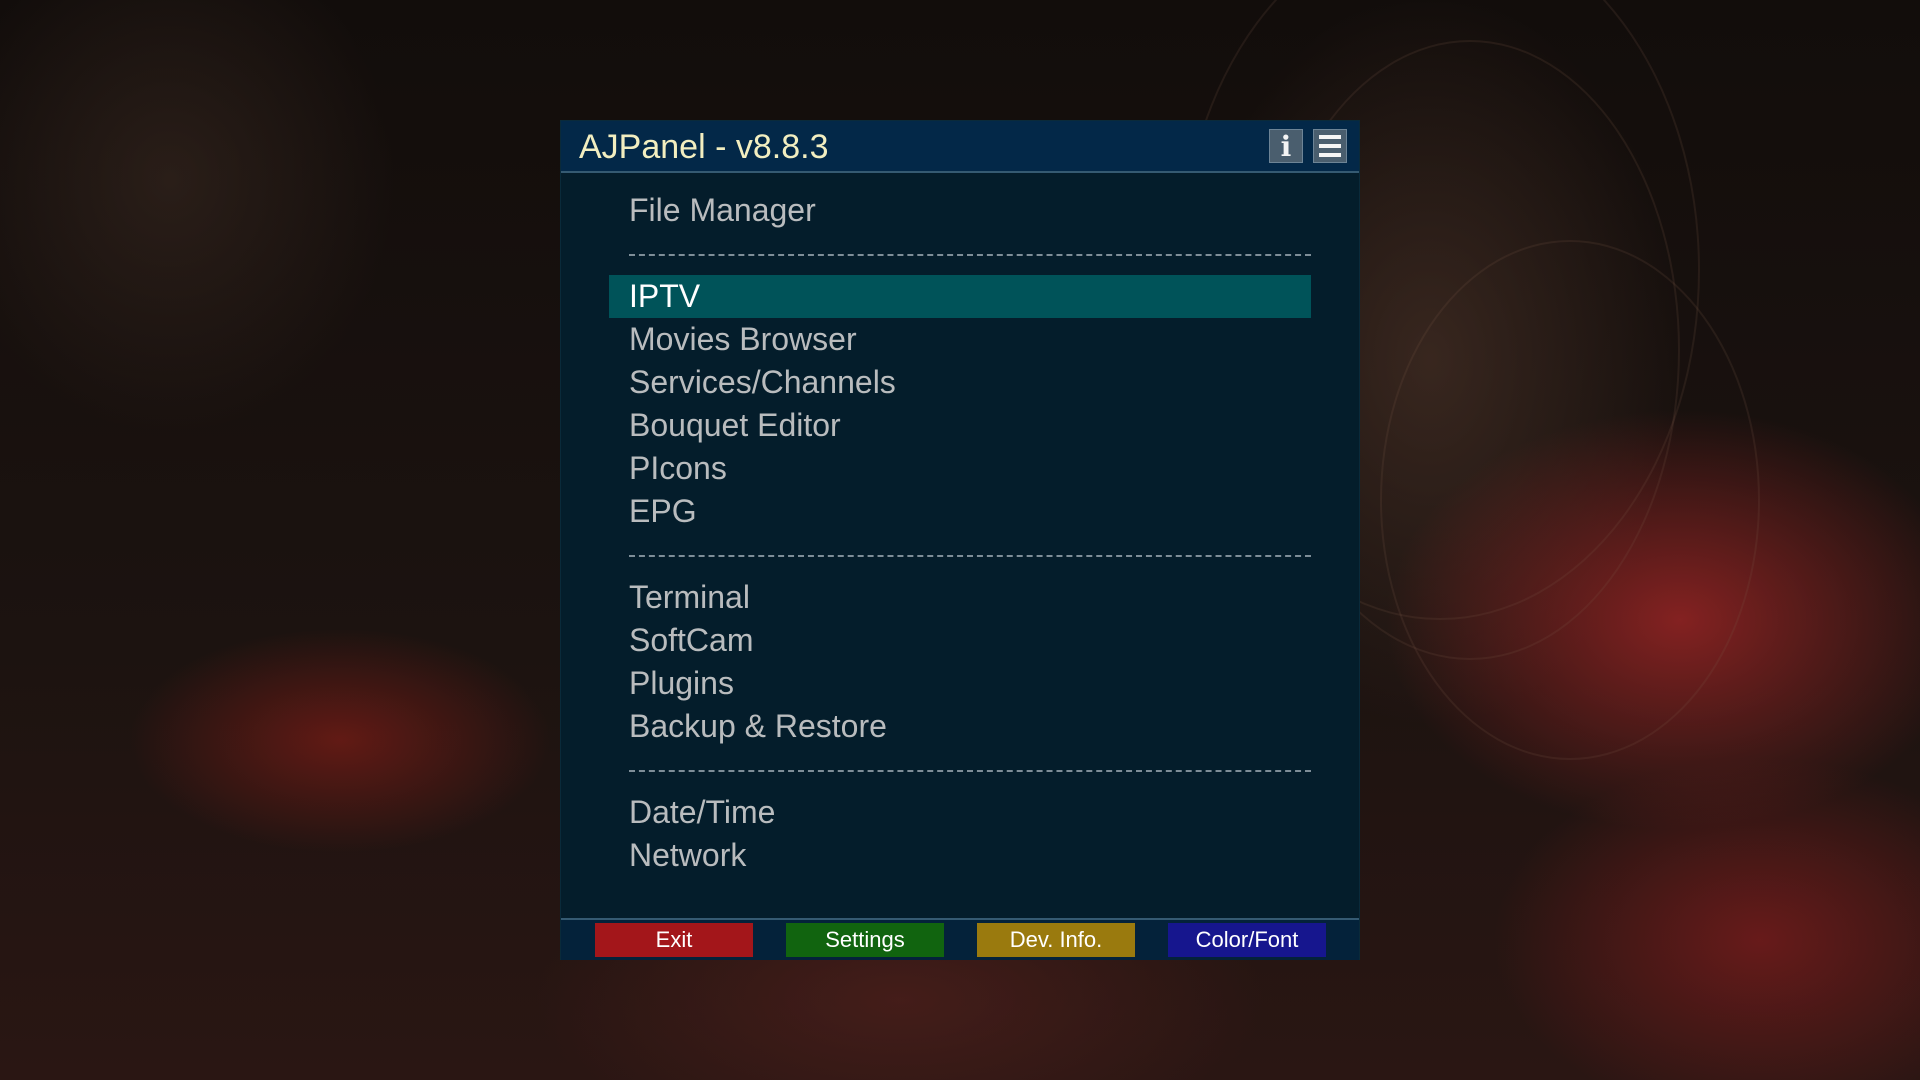 This screenshot has width=1920, height=1080. What do you see at coordinates (960, 468) in the screenshot?
I see `menu-item-picons: PIcons` at bounding box center [960, 468].